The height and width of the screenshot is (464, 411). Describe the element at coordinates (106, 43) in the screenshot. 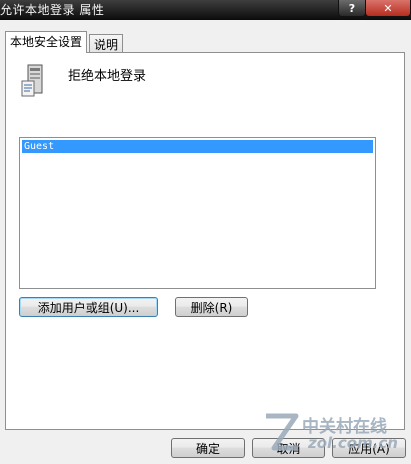

I see `tab-explain: 说明` at that location.